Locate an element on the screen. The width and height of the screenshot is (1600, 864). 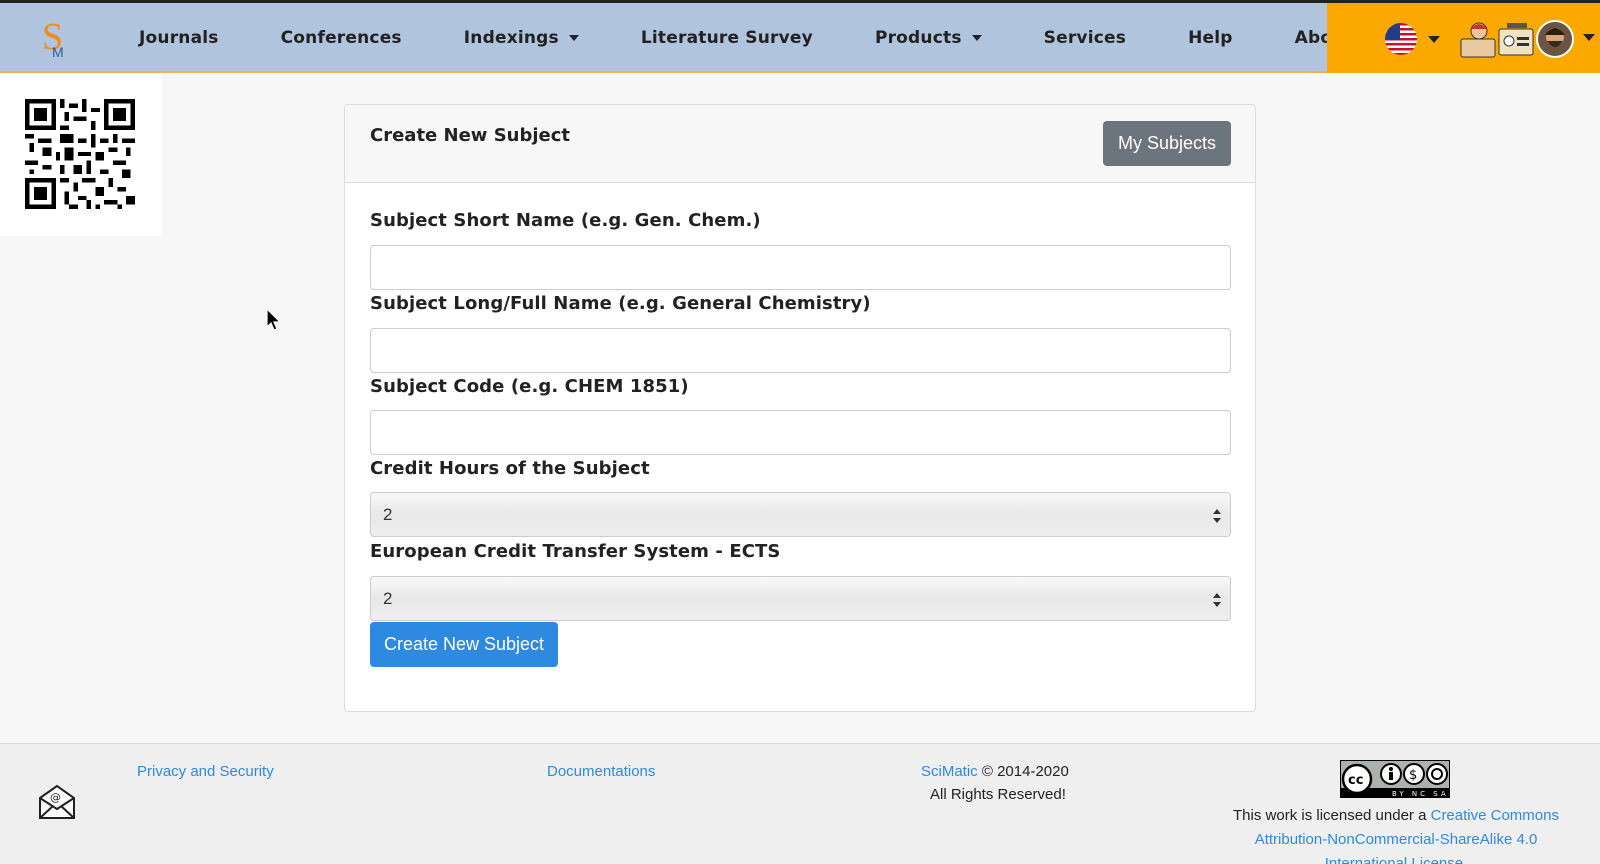
credit-hours-label: Credit Hours of the Subject is located at coordinates (510, 468).